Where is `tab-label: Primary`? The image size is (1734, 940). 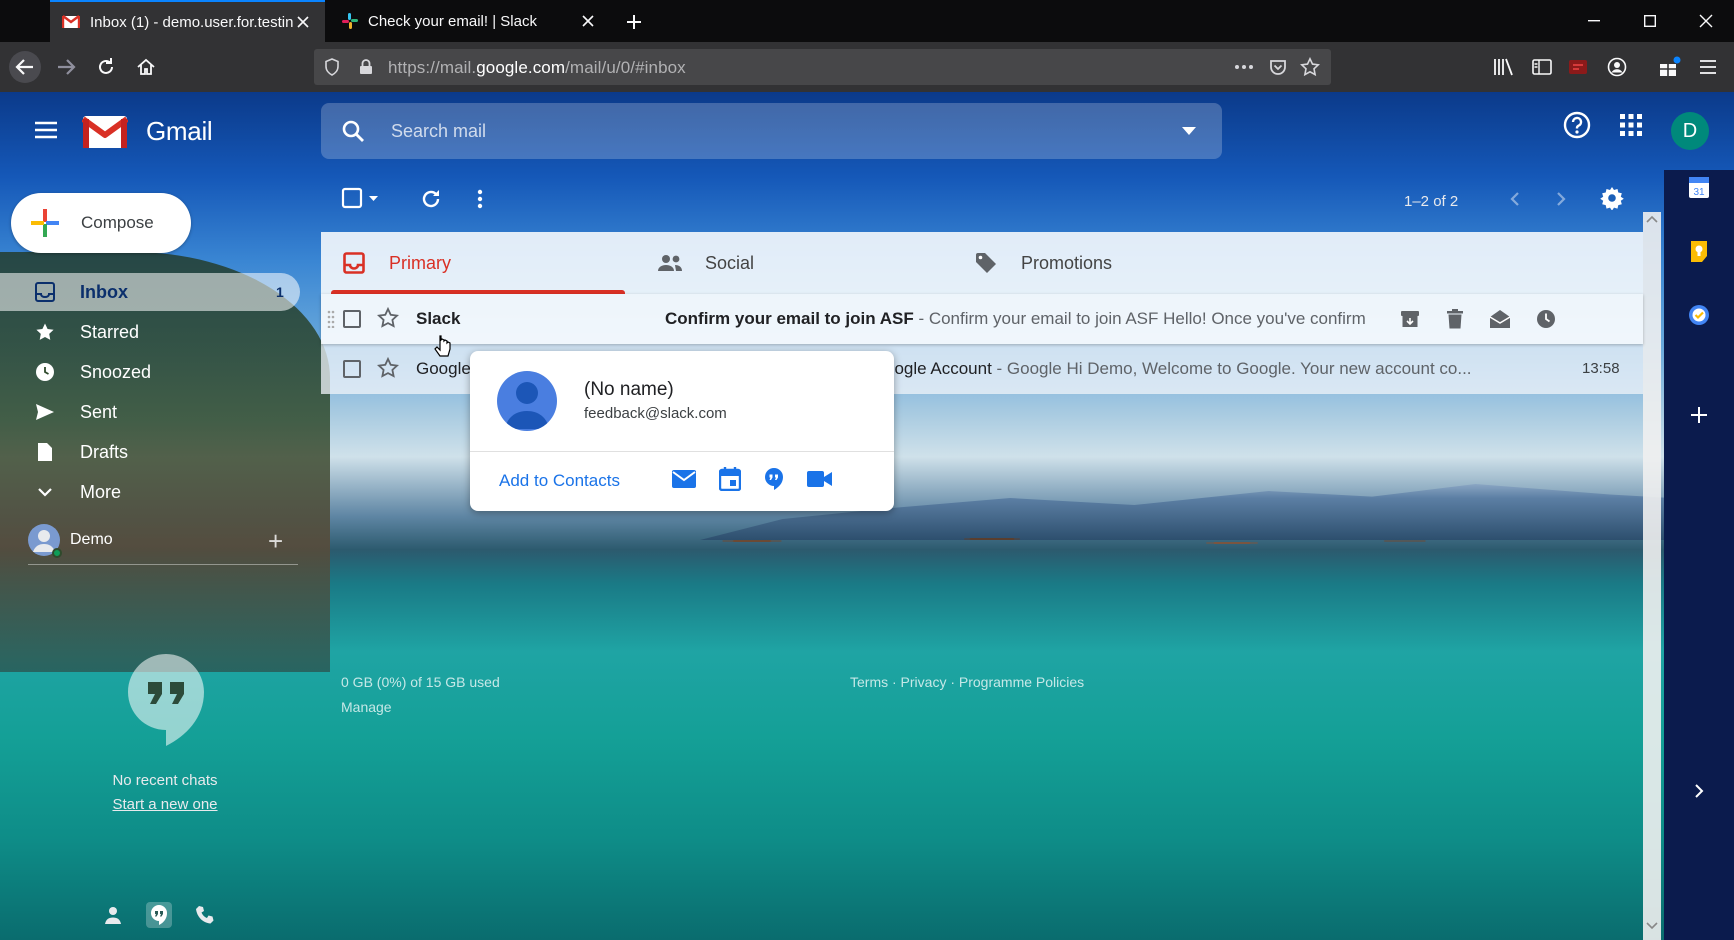 tab-label: Primary is located at coordinates (420, 262).